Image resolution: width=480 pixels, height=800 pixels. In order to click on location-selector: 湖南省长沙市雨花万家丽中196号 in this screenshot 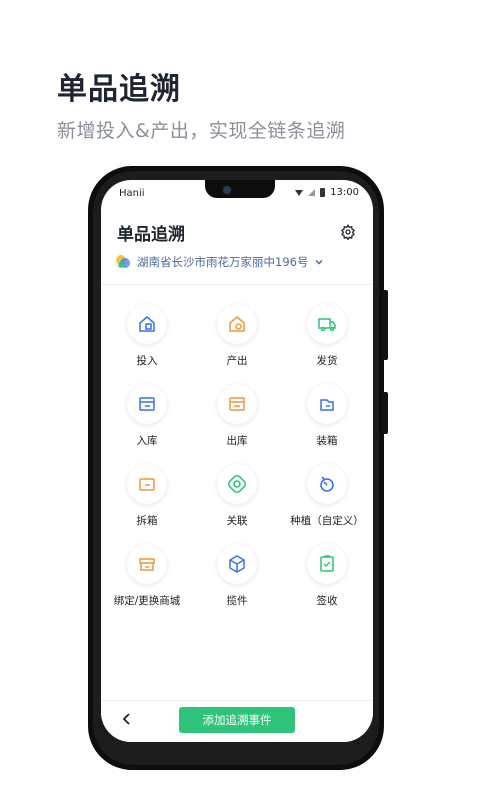, I will do `click(219, 262)`.